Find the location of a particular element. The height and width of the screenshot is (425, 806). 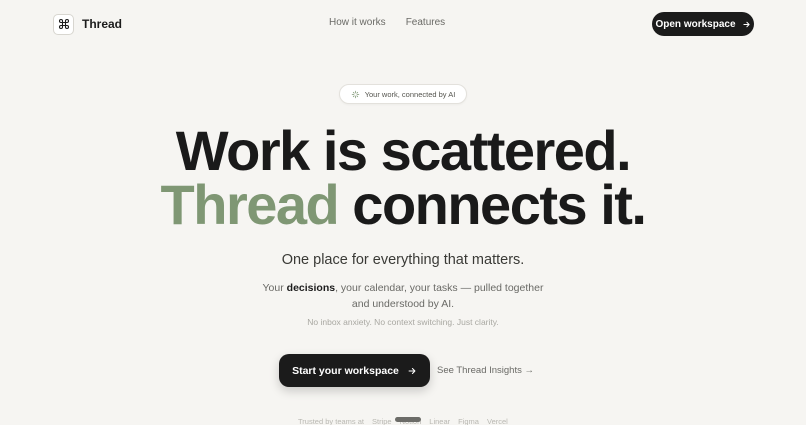

see-insights-link: See Thread Insights → is located at coordinates (485, 370).